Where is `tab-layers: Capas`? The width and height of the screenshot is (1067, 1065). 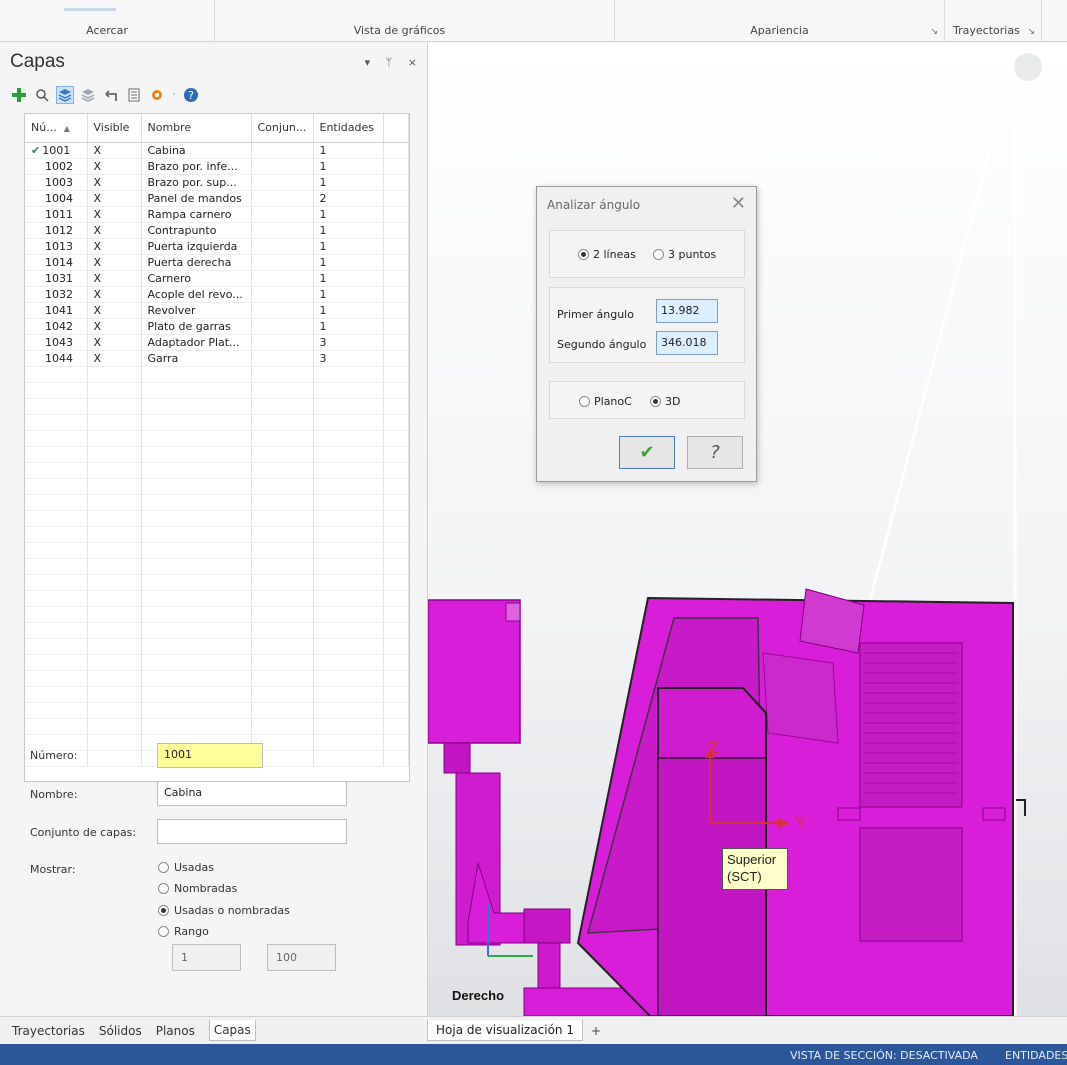
tab-layers: Capas is located at coordinates (232, 1030).